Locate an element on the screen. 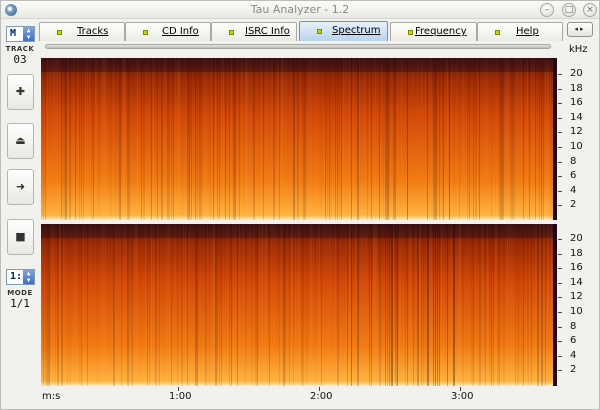  eject-button: ⏏ is located at coordinates (20, 141).